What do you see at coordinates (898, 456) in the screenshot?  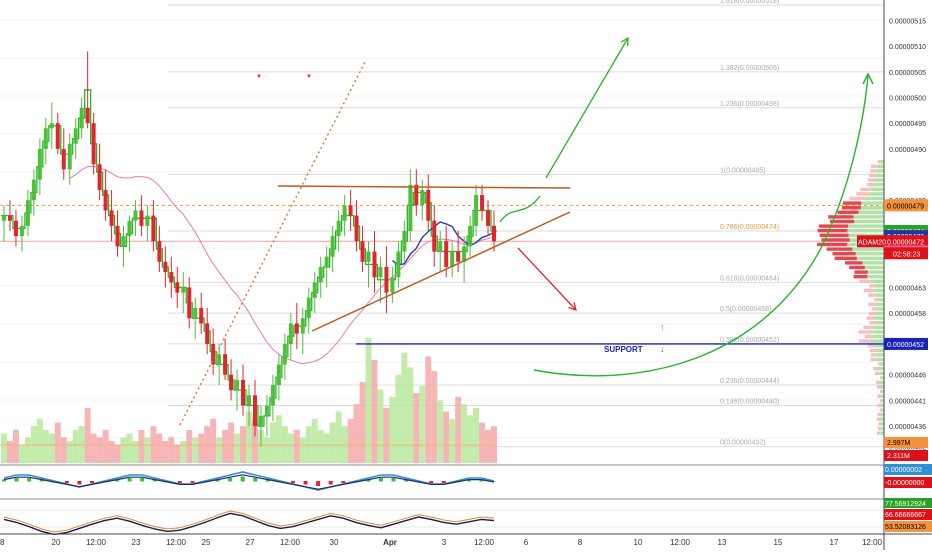 I see `volume-tag-label: 2.311M` at bounding box center [898, 456].